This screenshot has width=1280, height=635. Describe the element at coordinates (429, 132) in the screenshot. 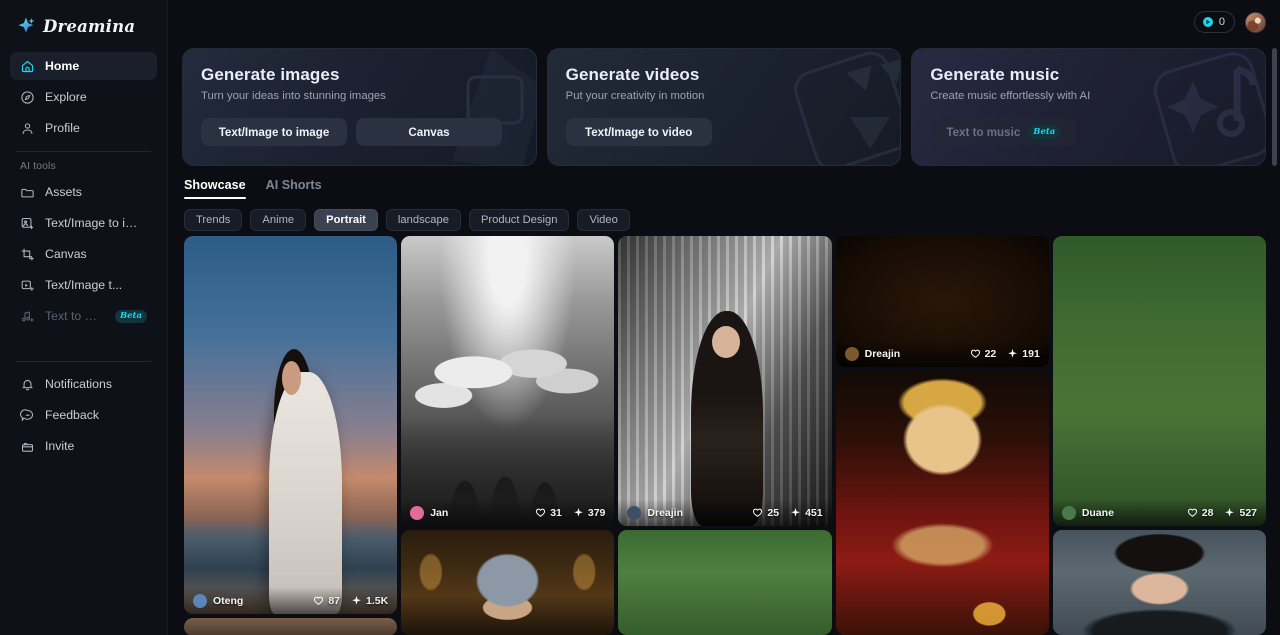

I see `canvas-button: Canvas` at that location.